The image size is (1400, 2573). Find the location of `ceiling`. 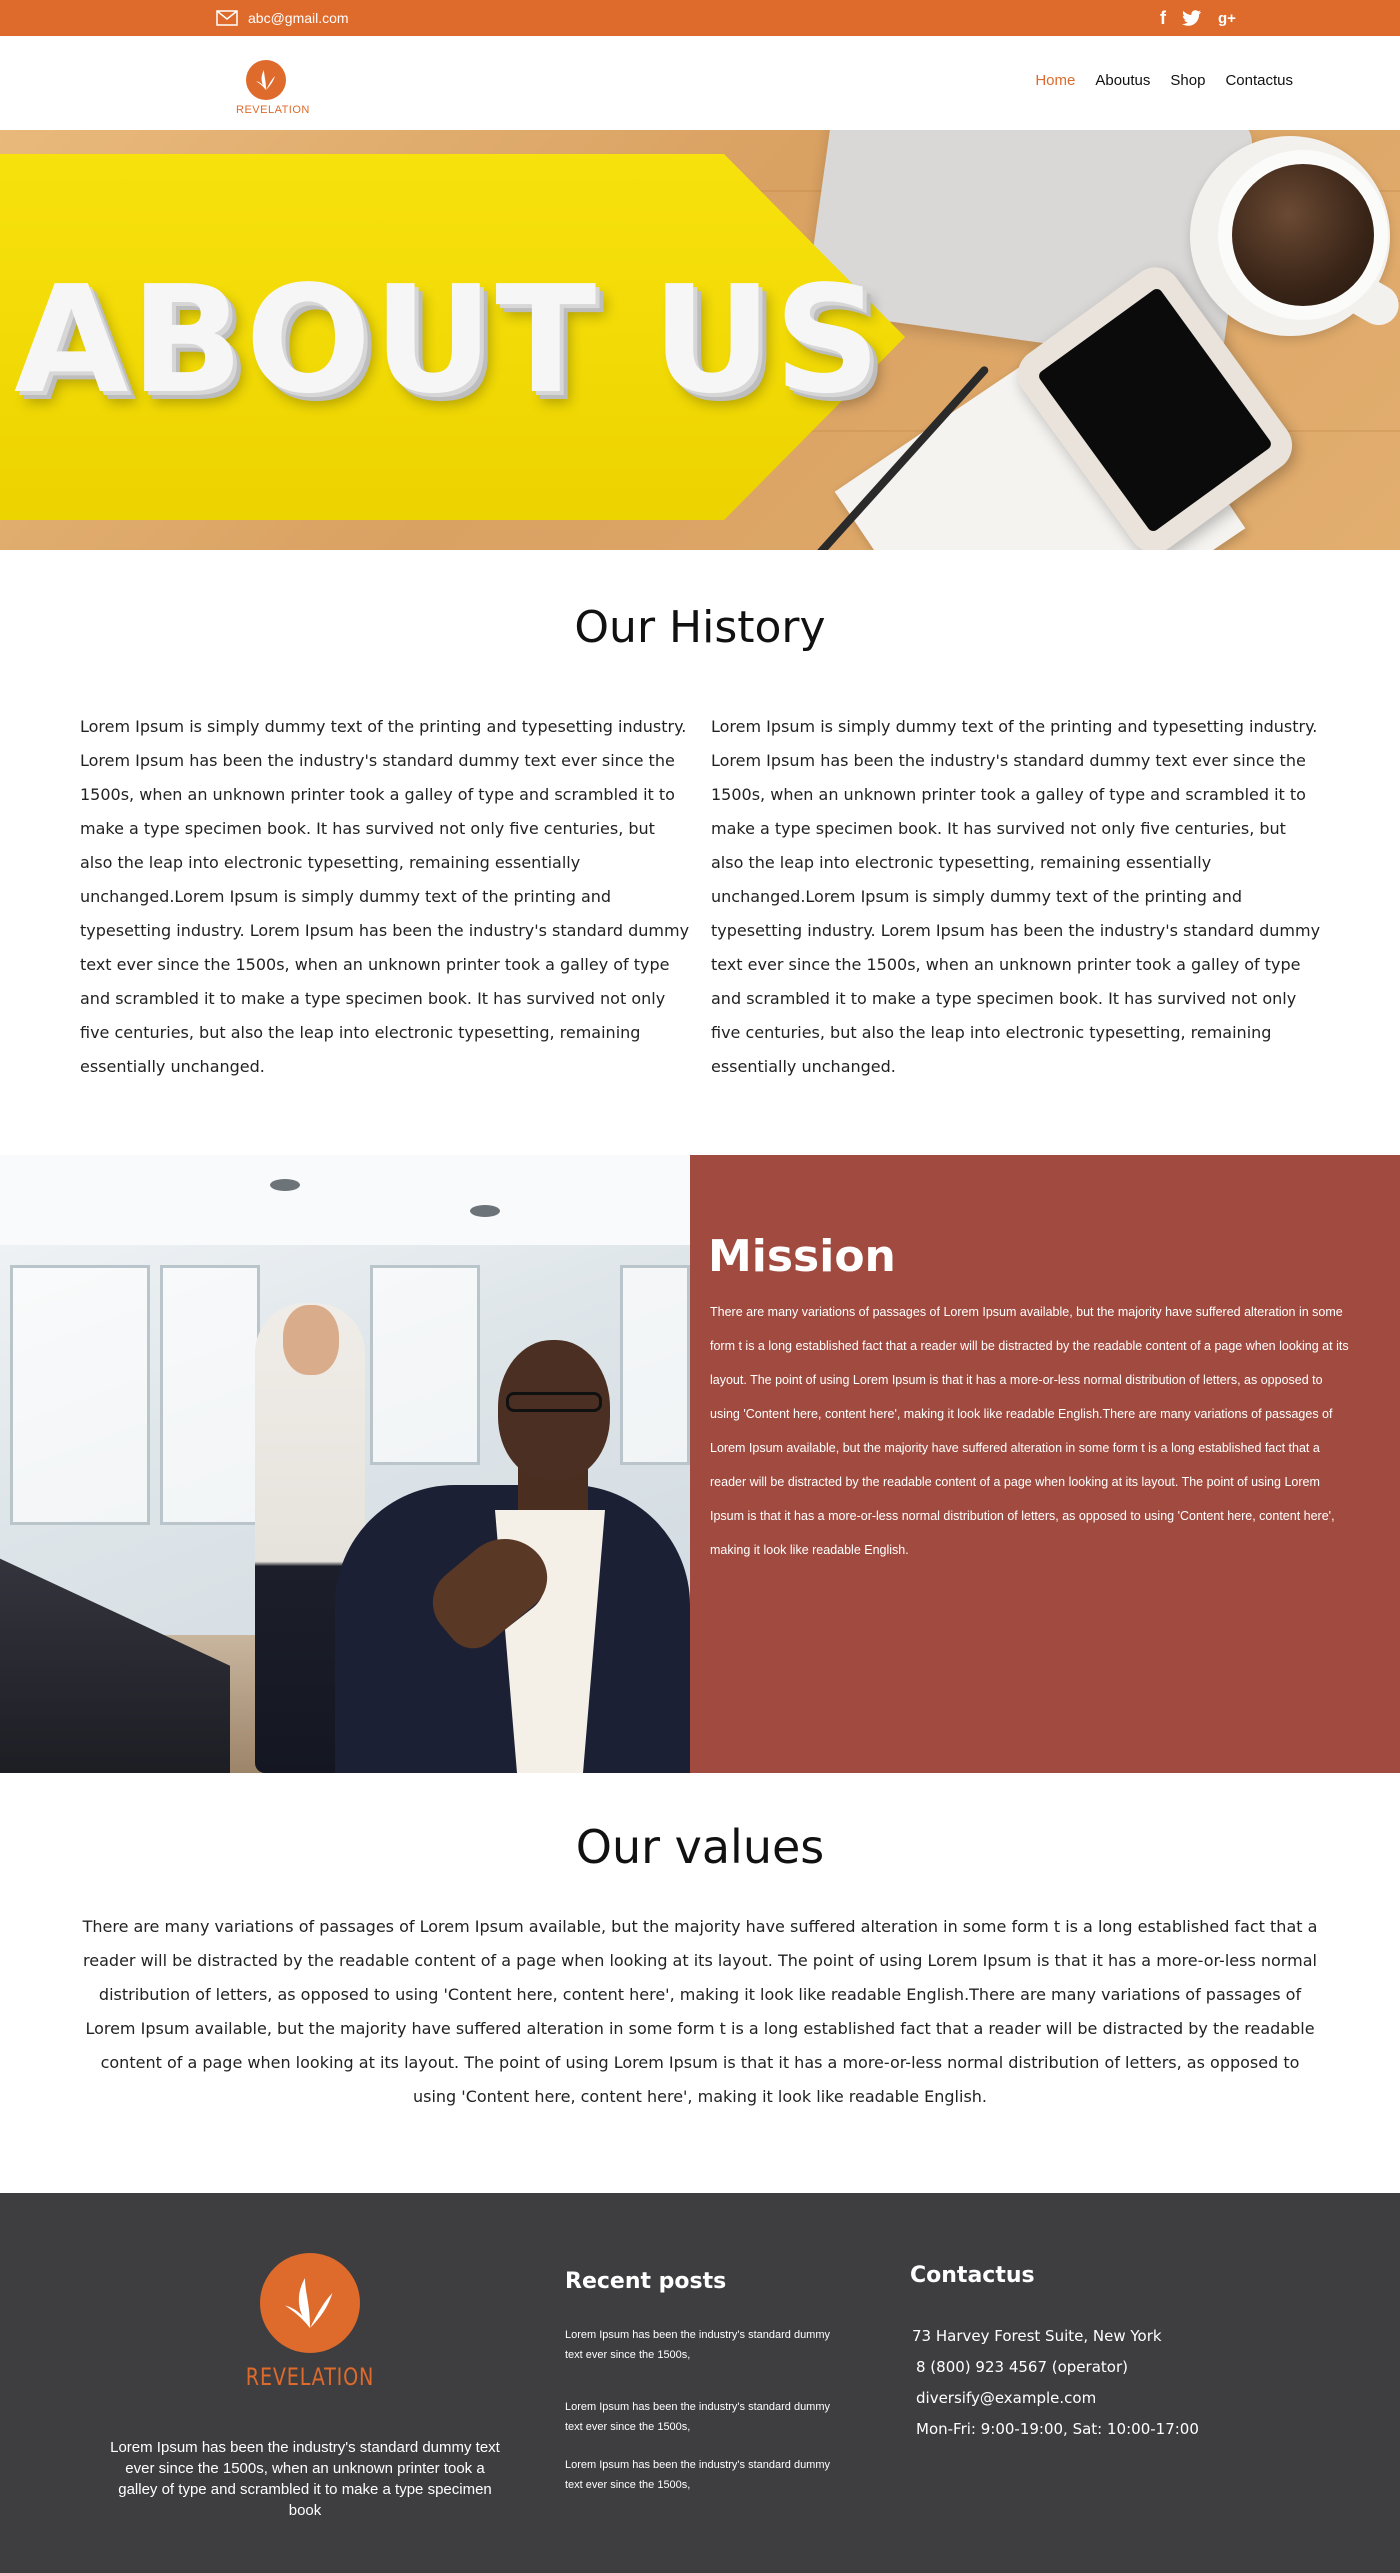

ceiling is located at coordinates (345, 1200).